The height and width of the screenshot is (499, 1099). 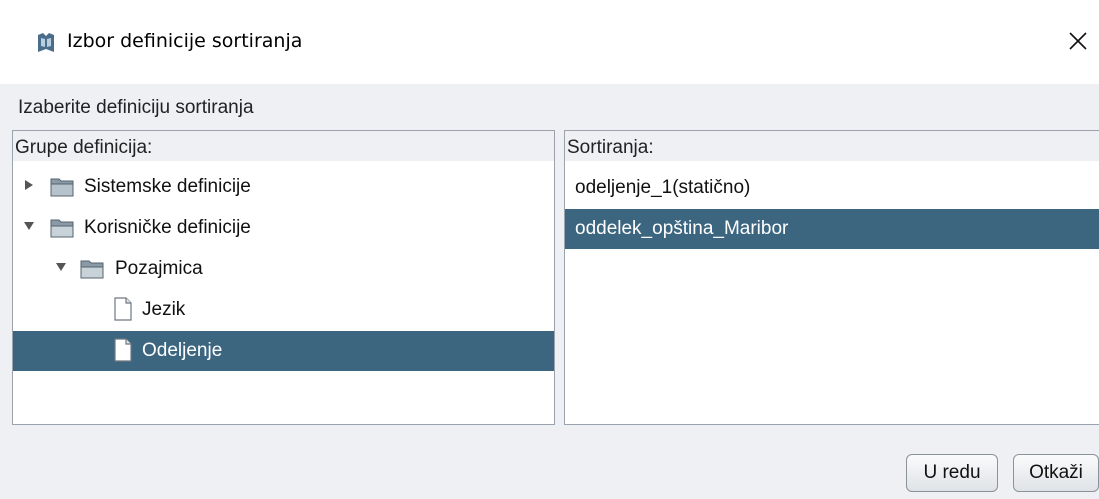 I want to click on tree-node-label: Jezik, so click(x=164, y=309).